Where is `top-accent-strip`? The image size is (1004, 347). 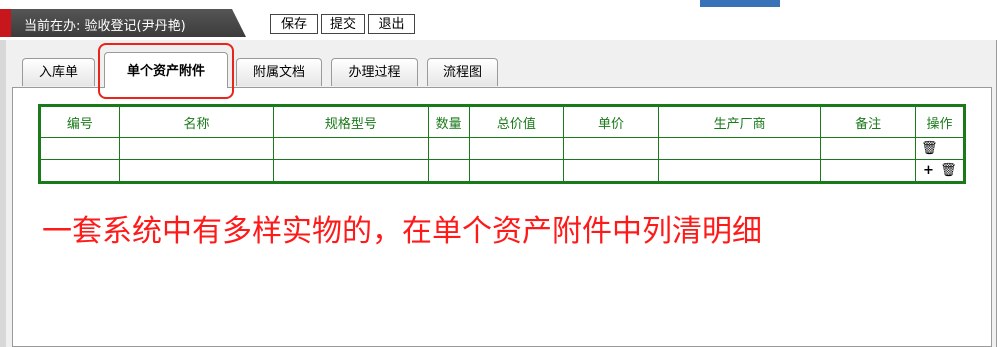
top-accent-strip is located at coordinates (740, 3).